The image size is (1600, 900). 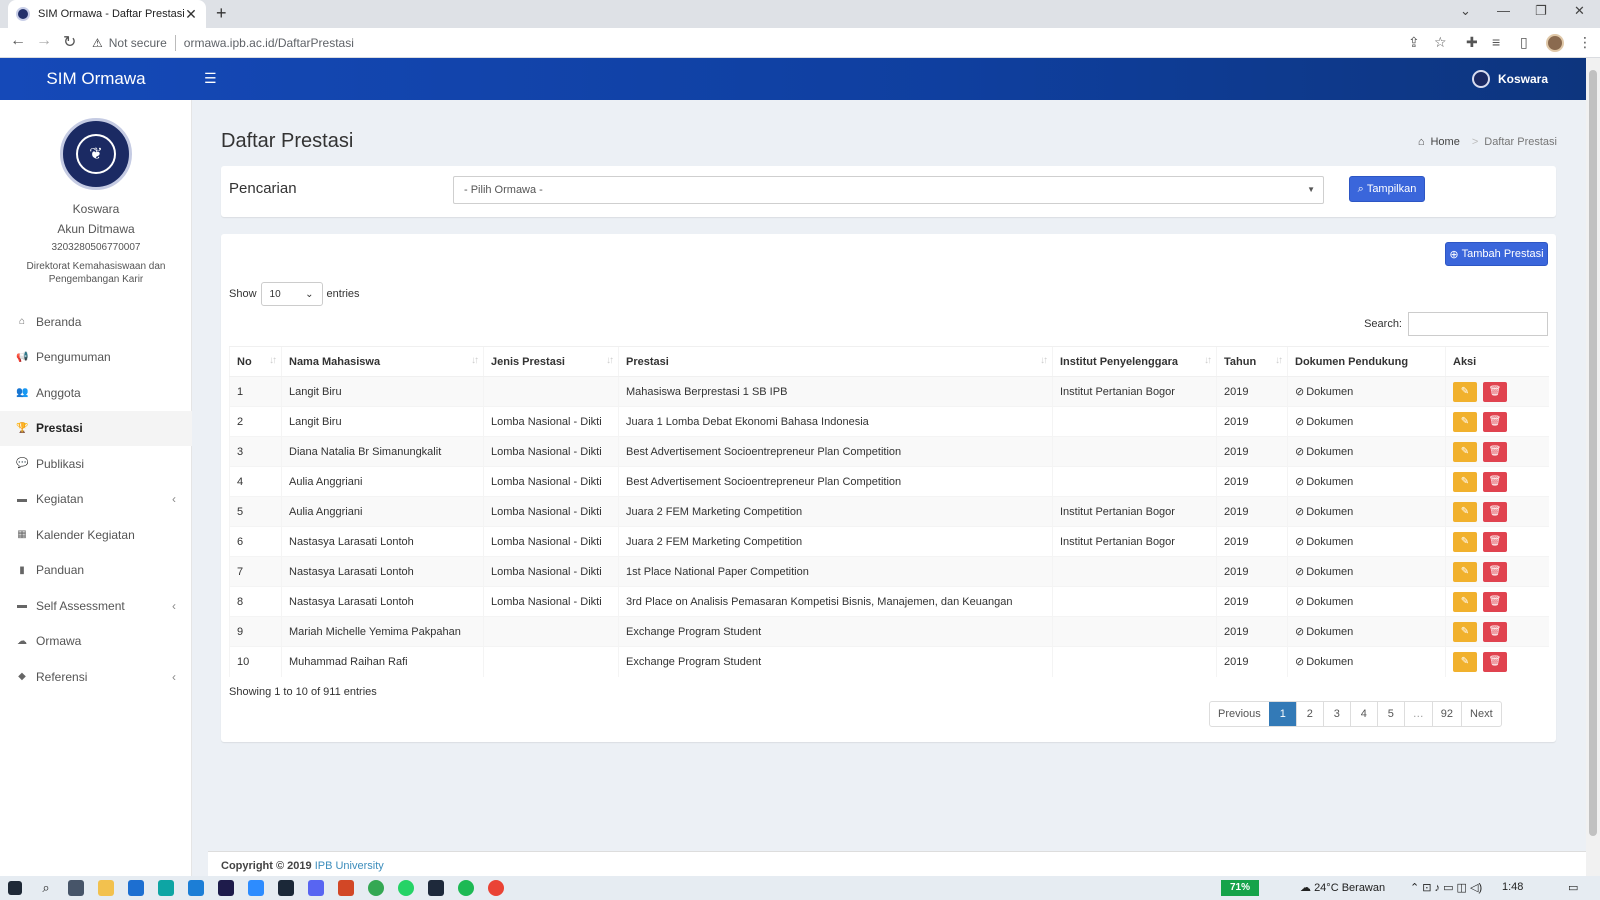 What do you see at coordinates (1573, 887) in the screenshot?
I see `notification-icon: ▭` at bounding box center [1573, 887].